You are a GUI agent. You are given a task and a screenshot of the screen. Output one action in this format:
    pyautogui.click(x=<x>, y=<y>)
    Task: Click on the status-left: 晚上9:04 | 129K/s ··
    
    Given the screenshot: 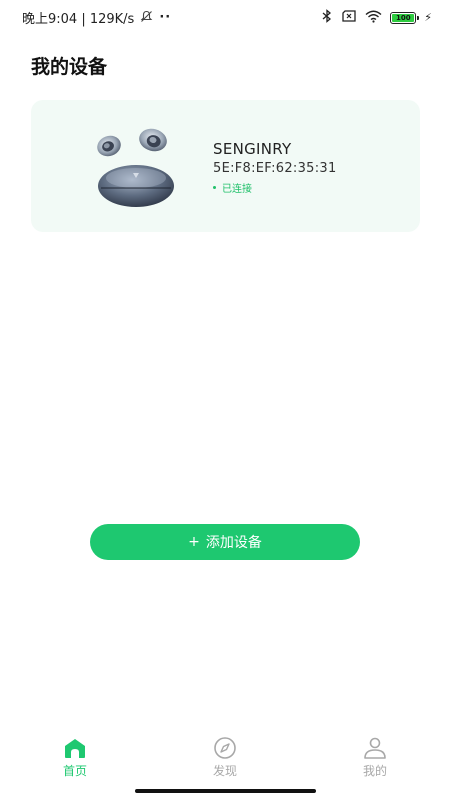 What is the action you would take?
    pyautogui.click(x=96, y=17)
    